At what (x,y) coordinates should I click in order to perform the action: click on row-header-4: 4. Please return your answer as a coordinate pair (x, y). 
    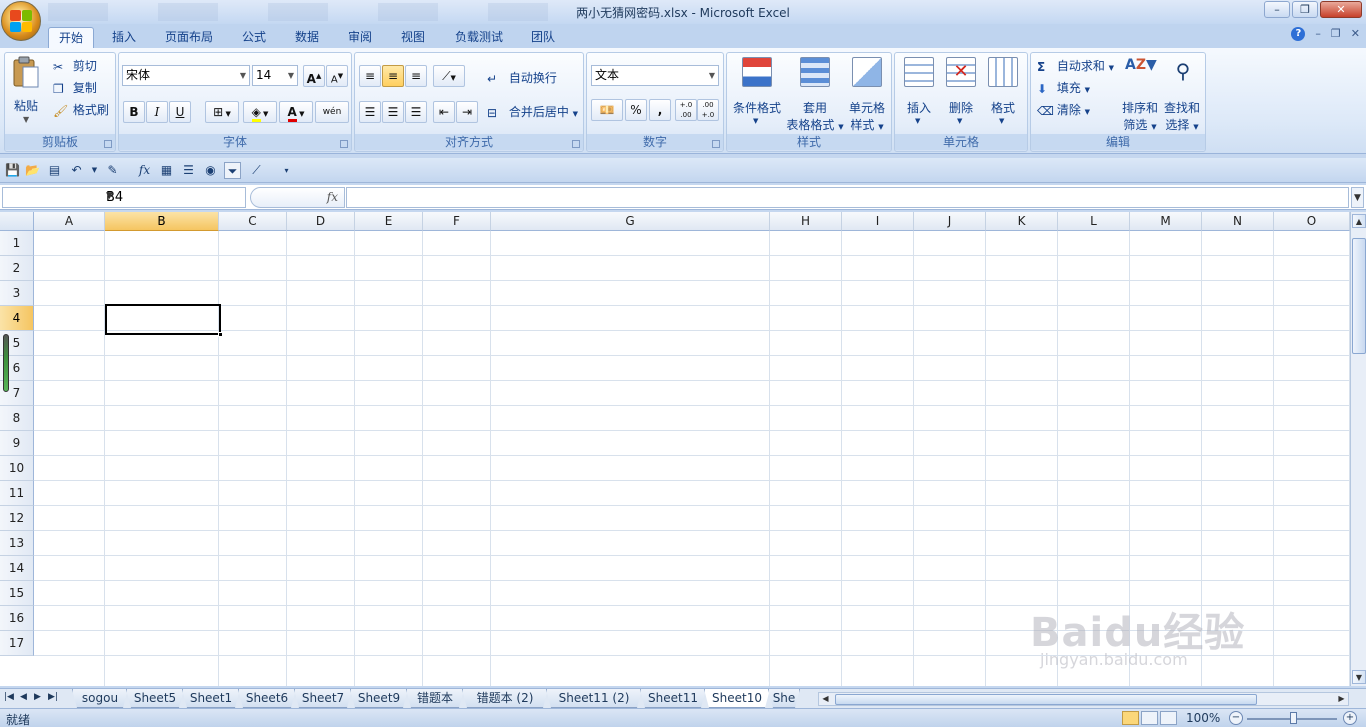
    Looking at the image, I should click on (17, 318).